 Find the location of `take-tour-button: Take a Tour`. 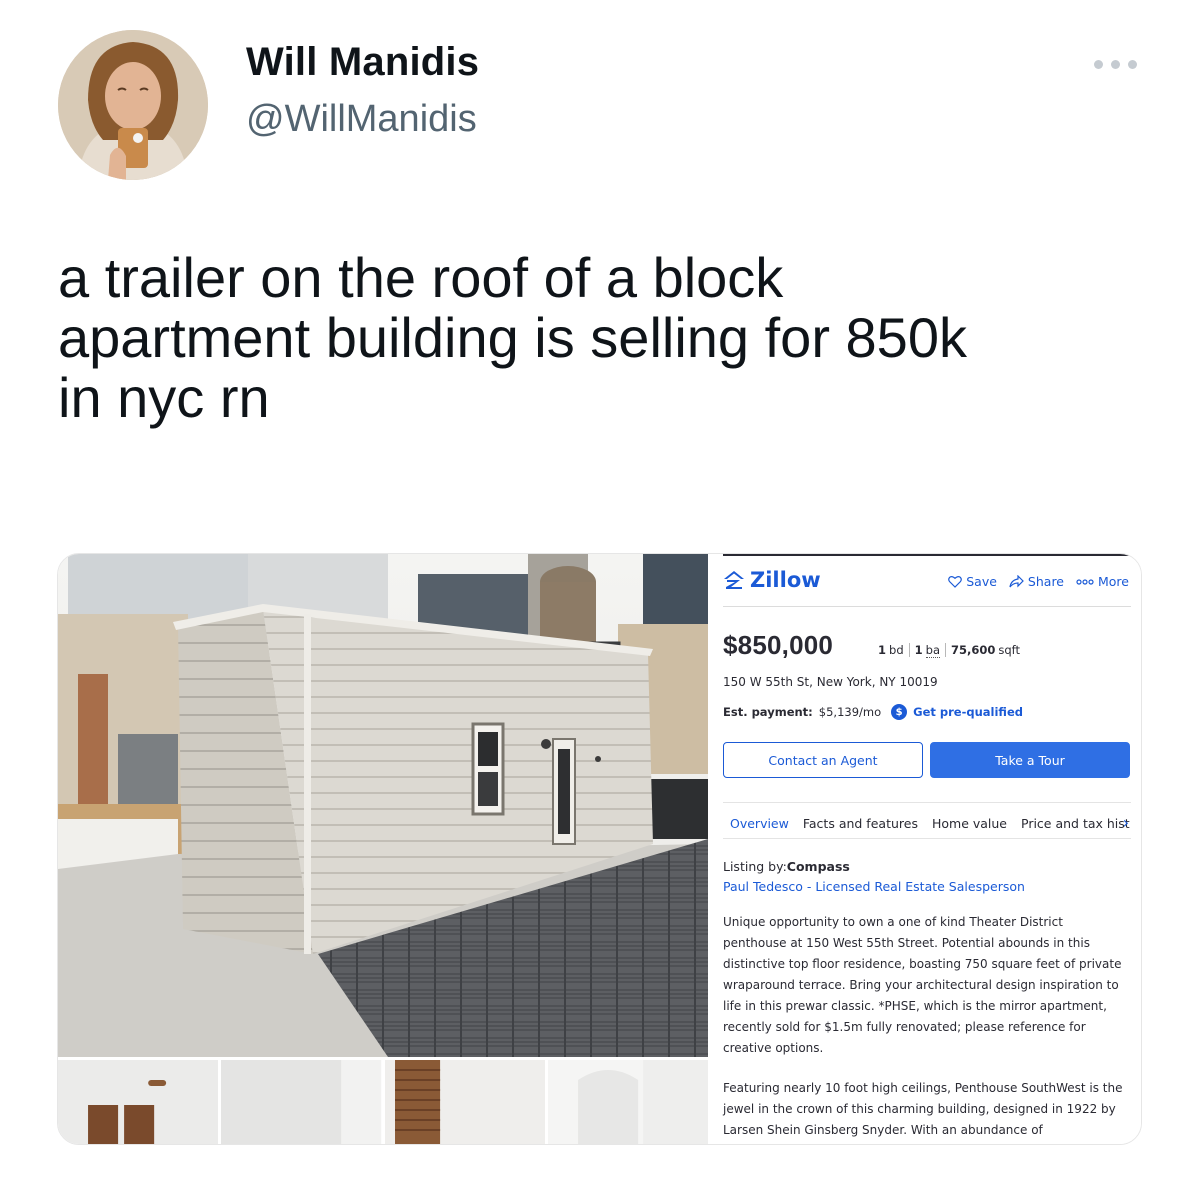

take-tour-button: Take a Tour is located at coordinates (1030, 760).